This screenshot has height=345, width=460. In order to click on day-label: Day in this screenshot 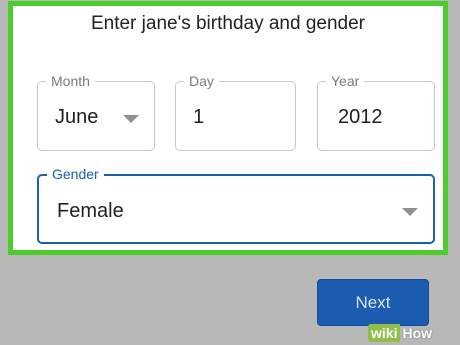, I will do `click(201, 81)`.